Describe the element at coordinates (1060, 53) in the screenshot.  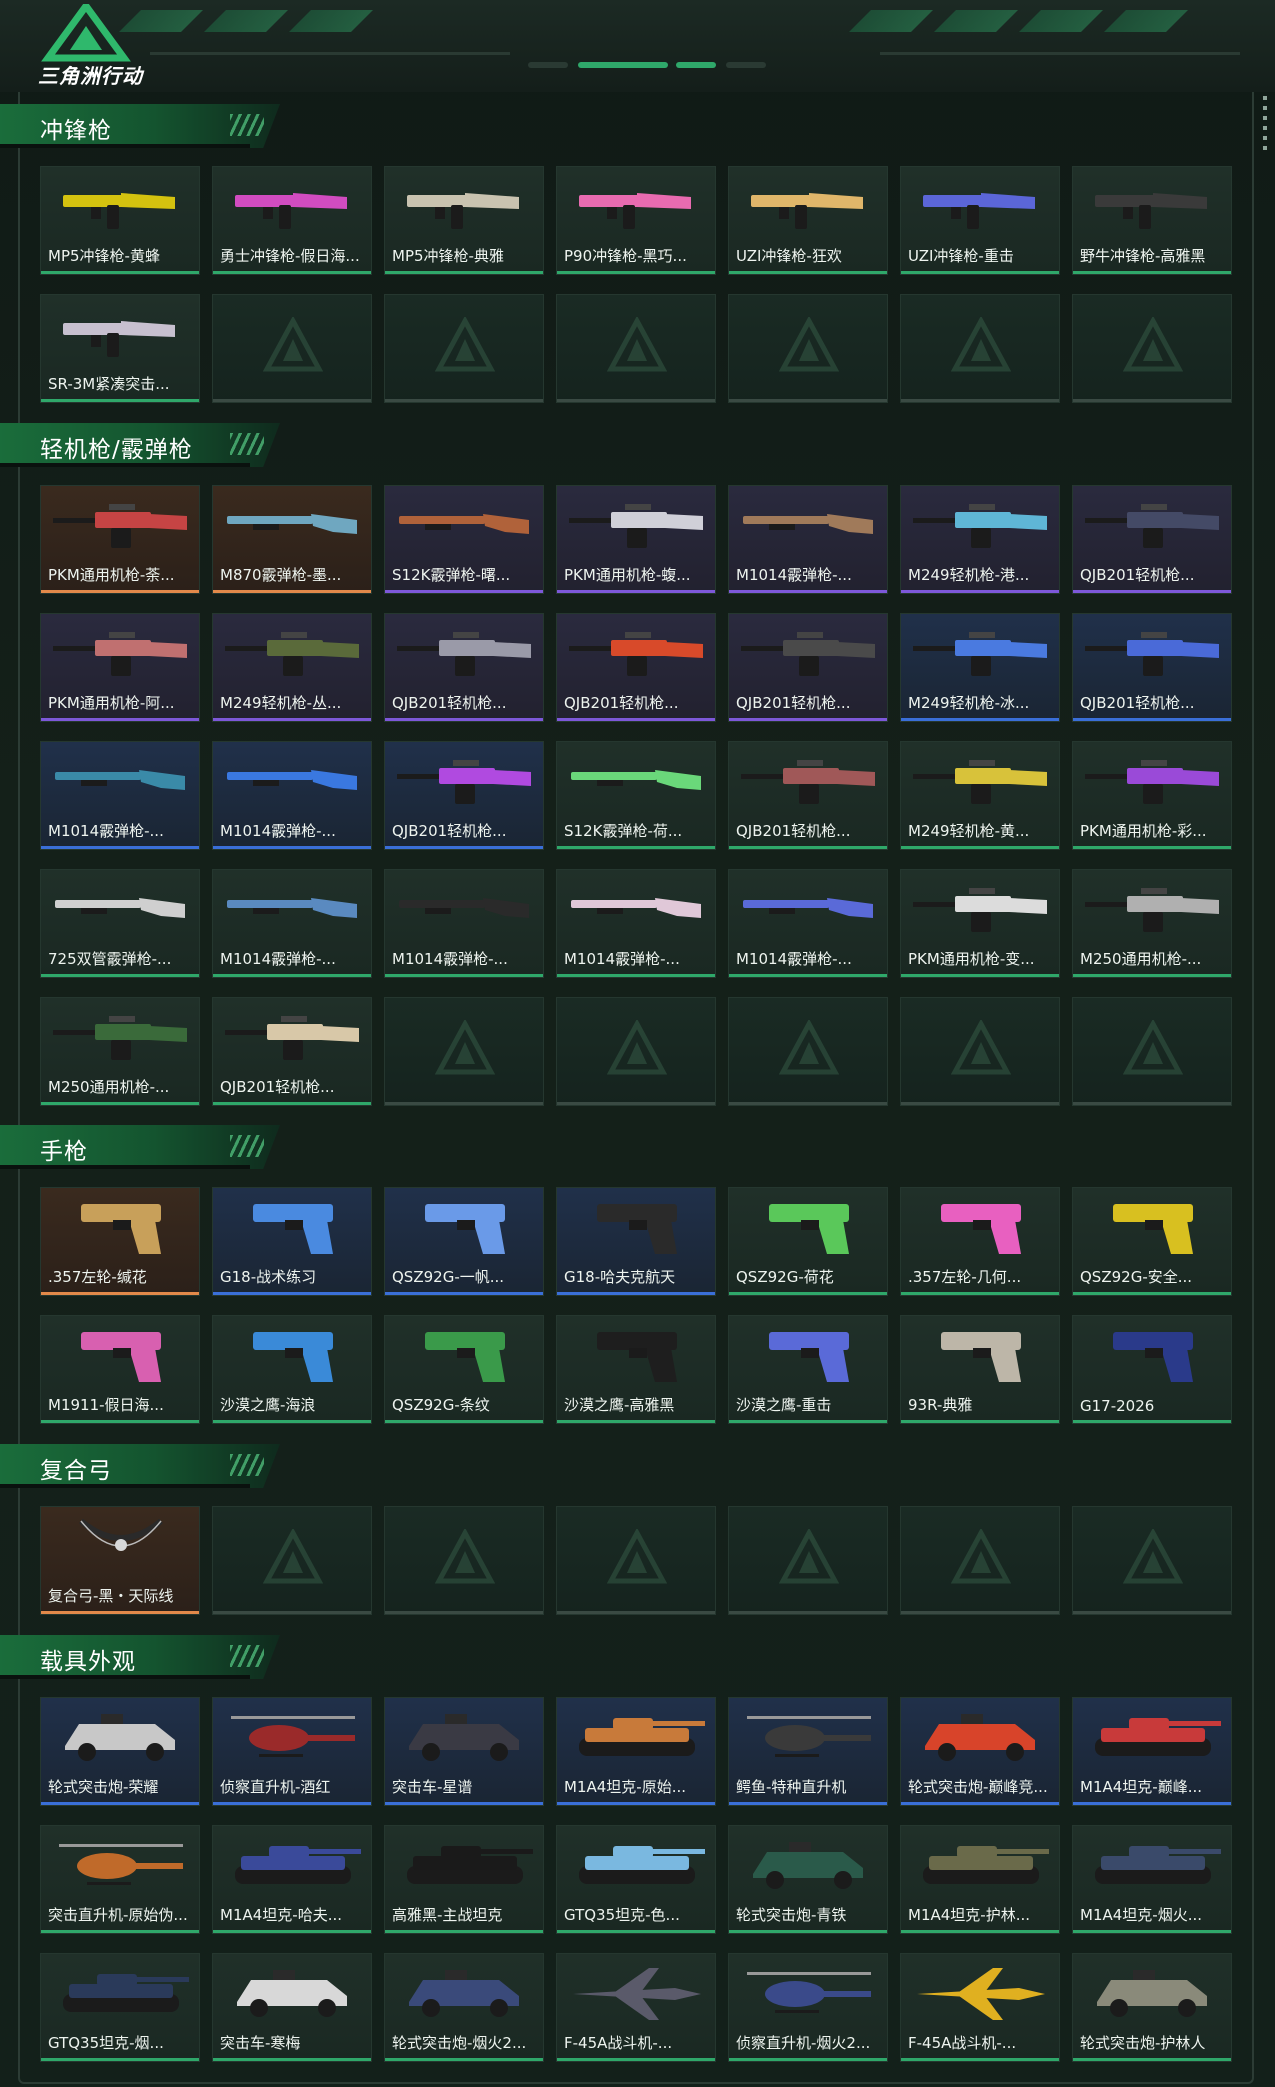
I see `header-divider-right` at that location.